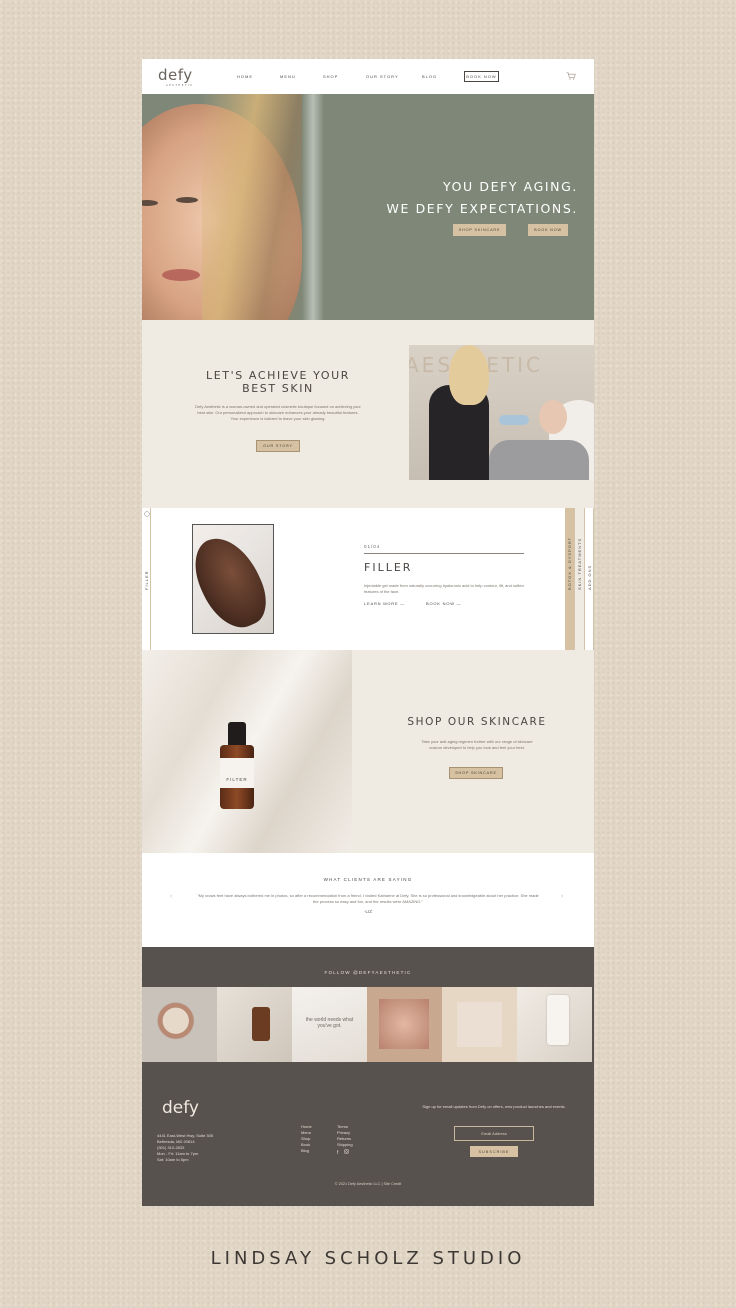 The width and height of the screenshot is (736, 1308). I want to click on learn-more-link: LEARN MORE —, so click(384, 603).